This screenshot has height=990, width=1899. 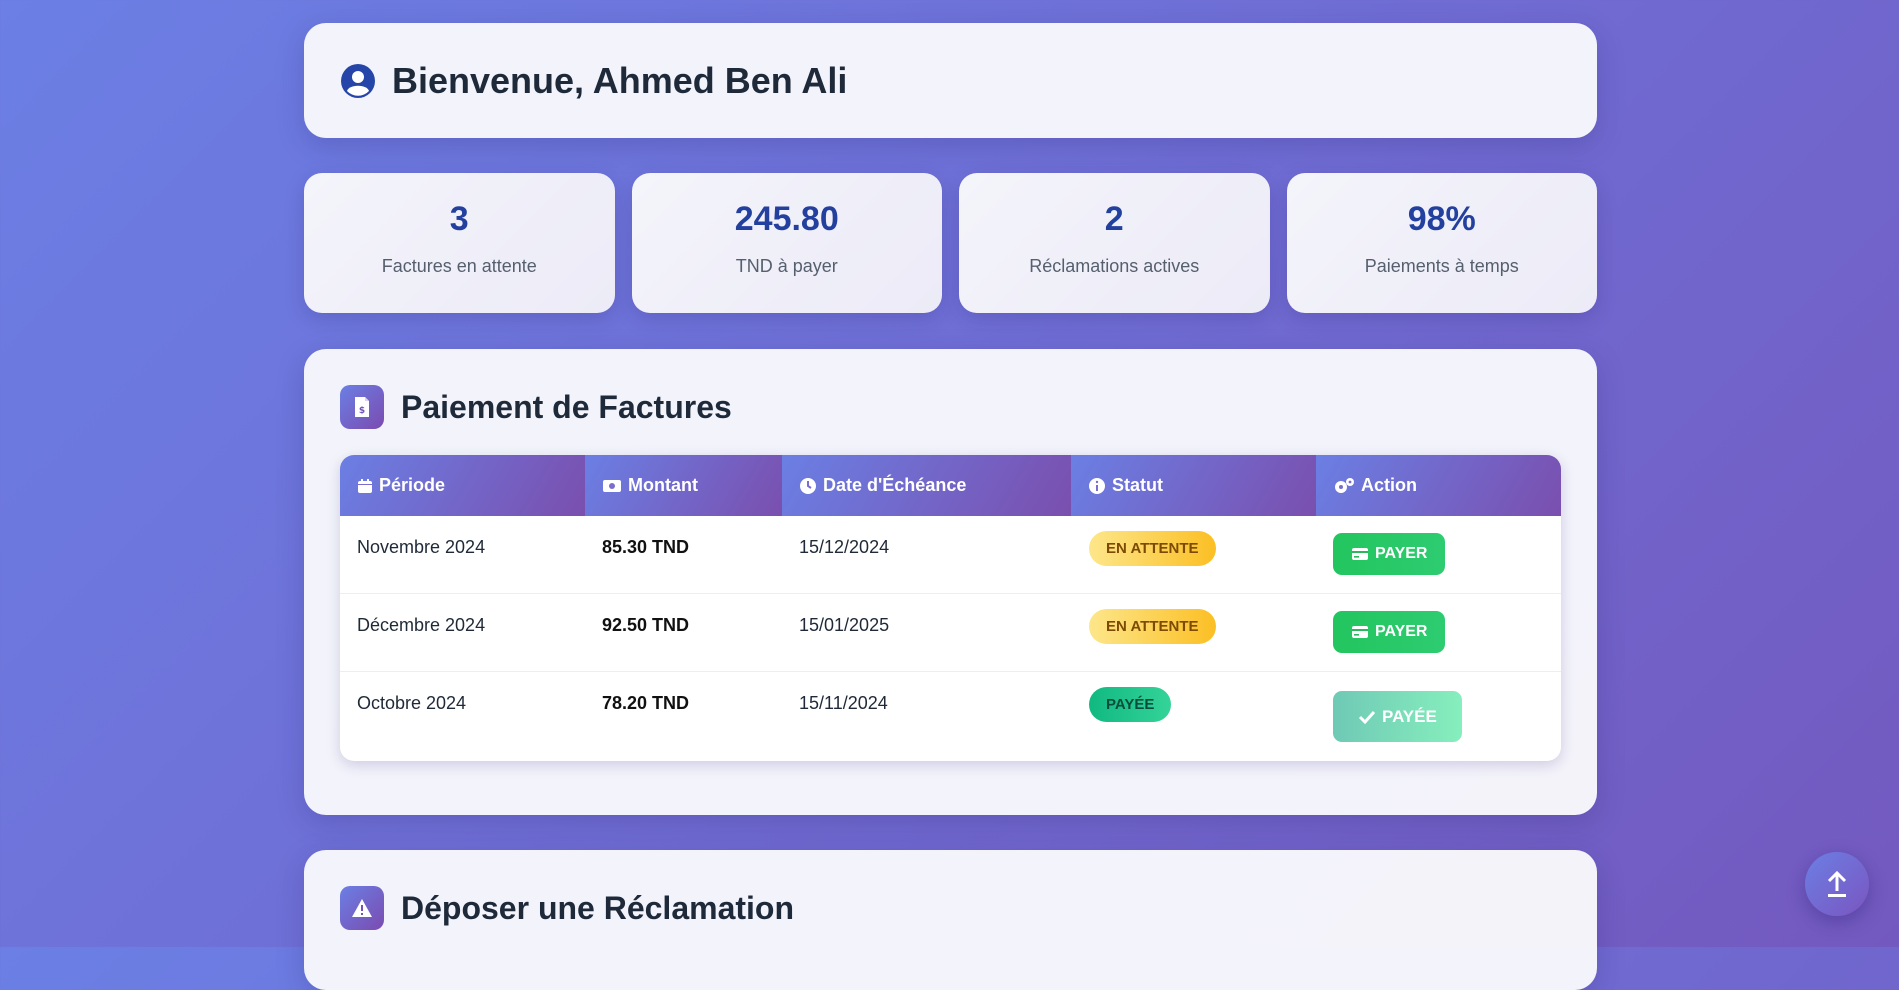 I want to click on stat-card-on-time-payments: 98% Paiements à temps, so click(x=1441, y=243).